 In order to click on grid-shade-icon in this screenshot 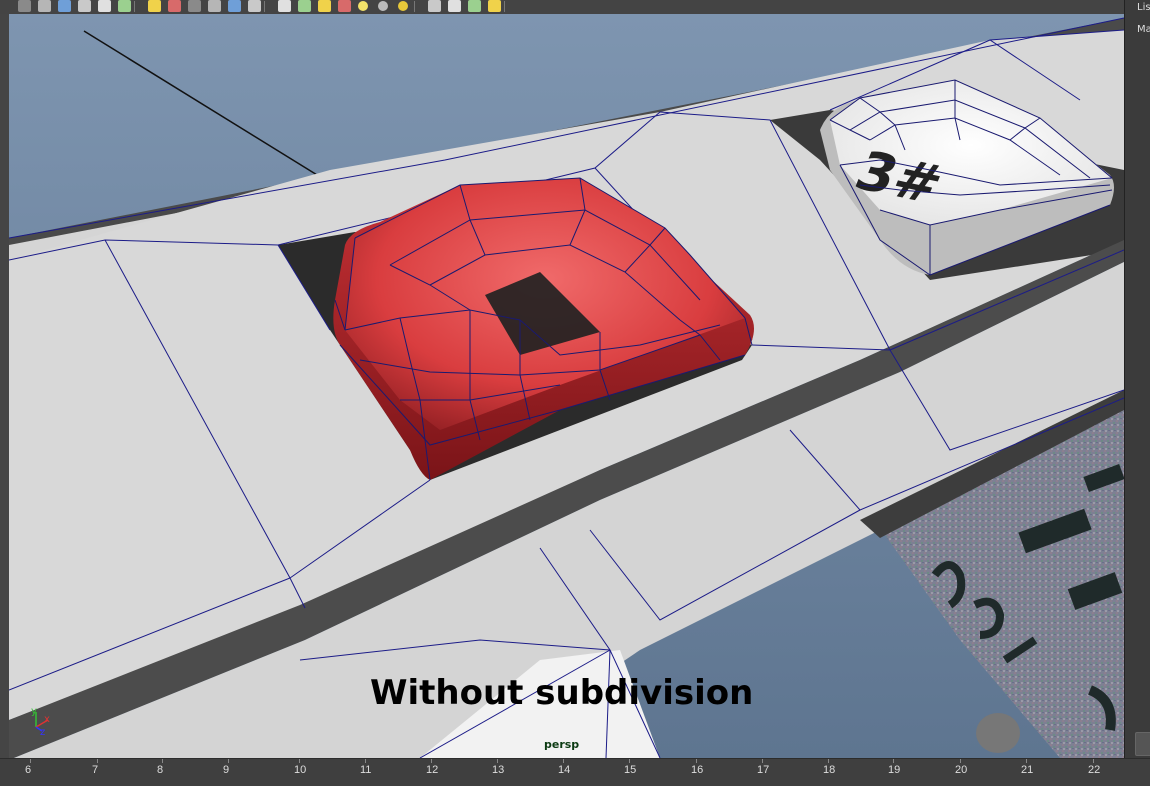, I will do `click(174, 6)`.